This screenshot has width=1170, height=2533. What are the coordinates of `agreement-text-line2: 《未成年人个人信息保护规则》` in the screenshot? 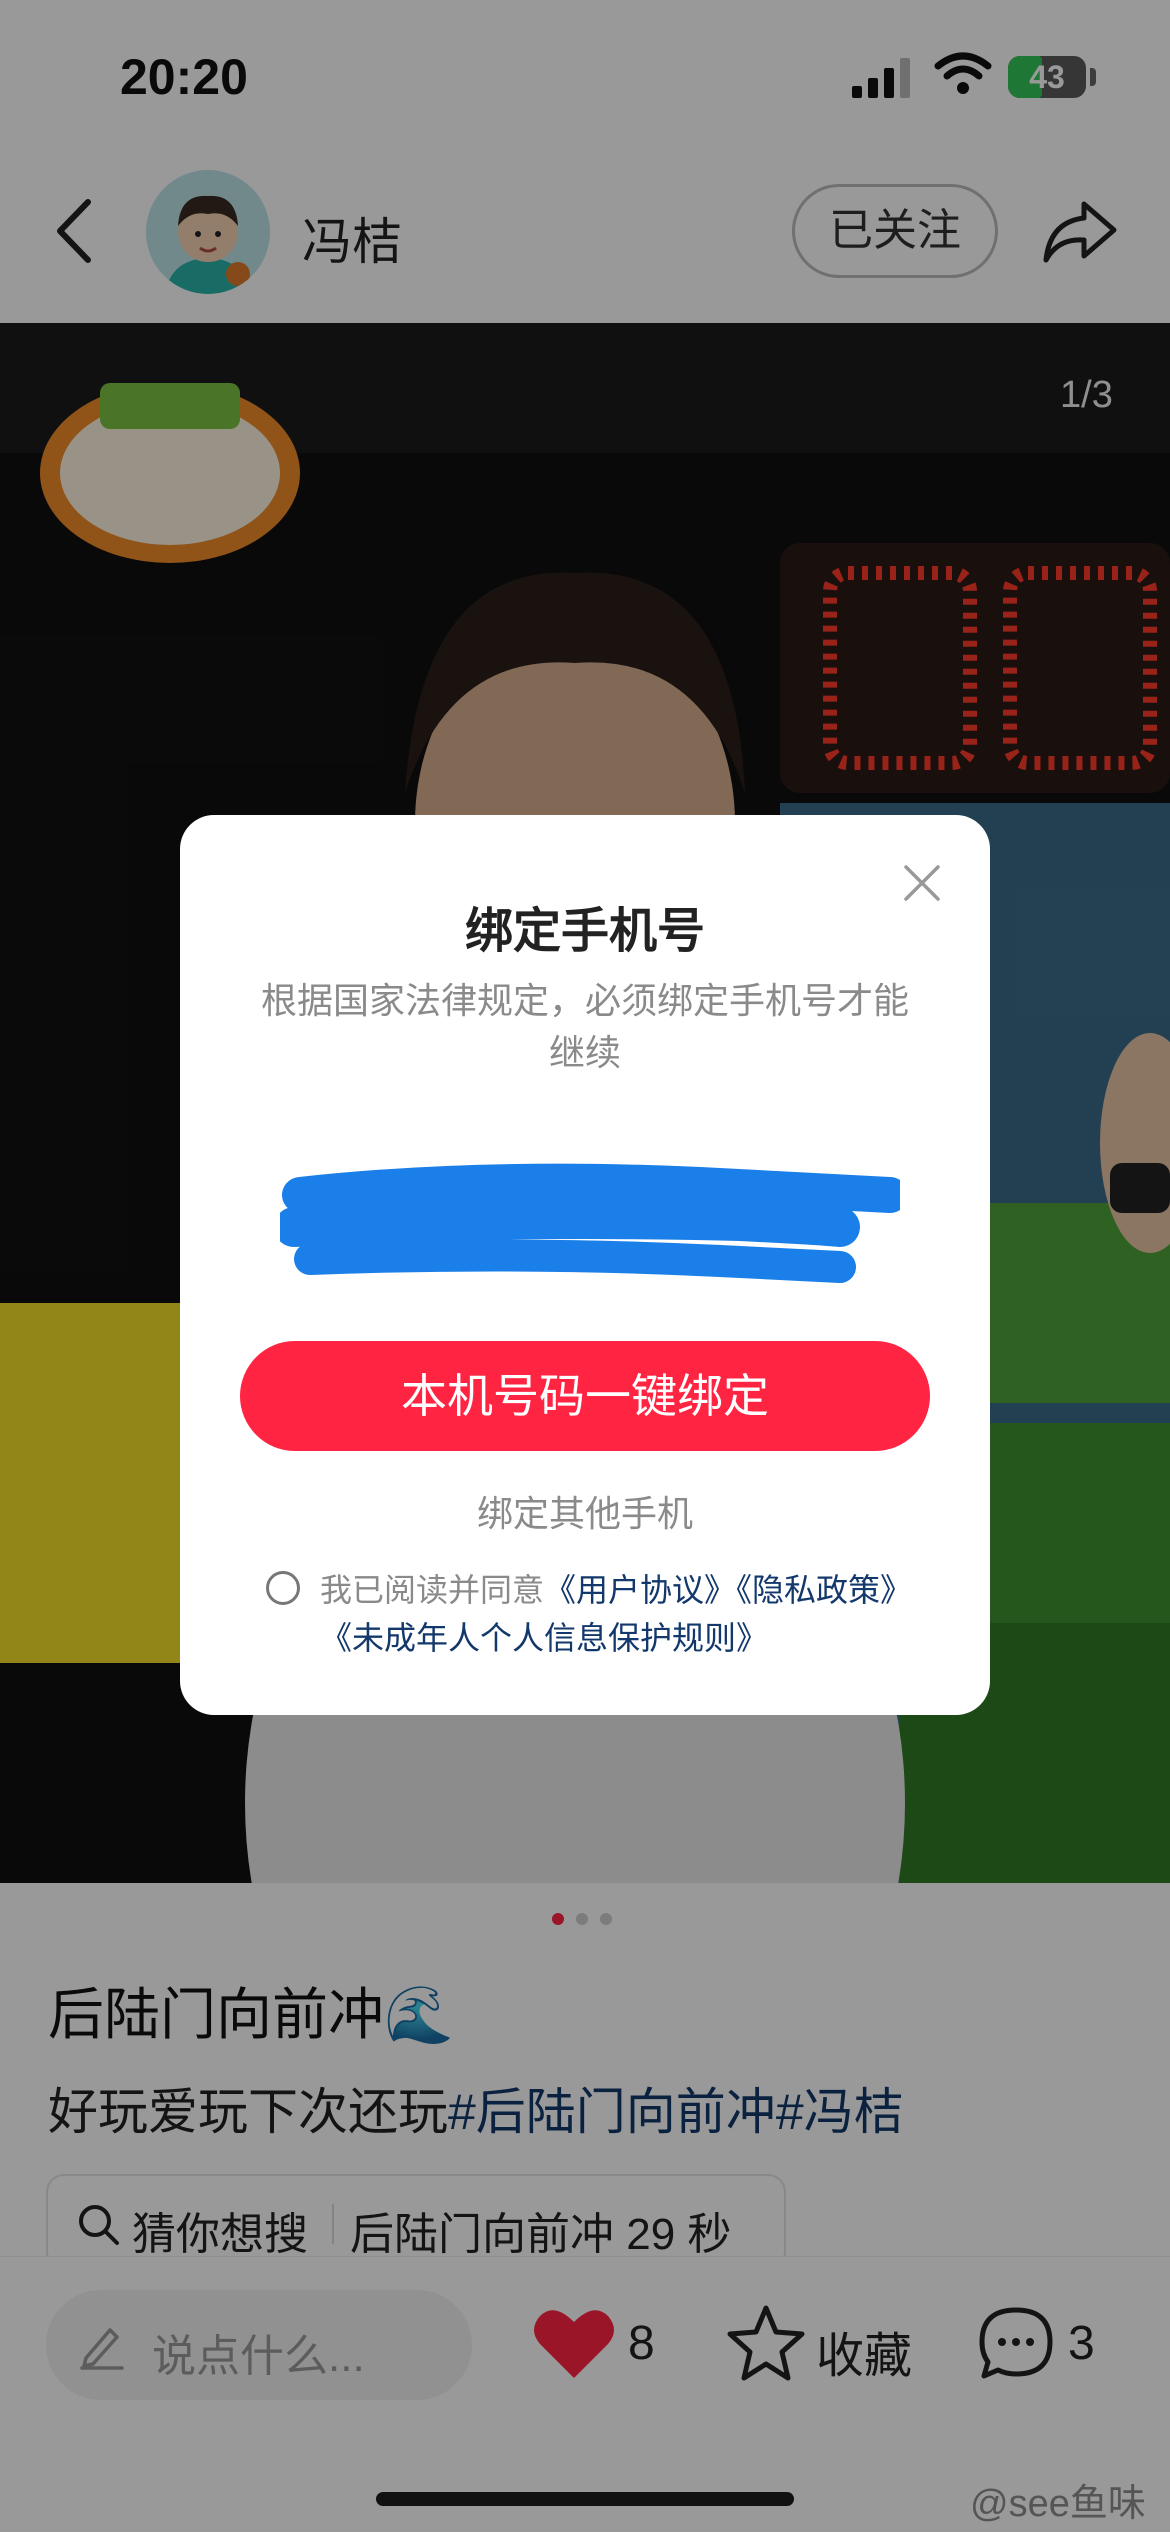 It's located at (544, 1636).